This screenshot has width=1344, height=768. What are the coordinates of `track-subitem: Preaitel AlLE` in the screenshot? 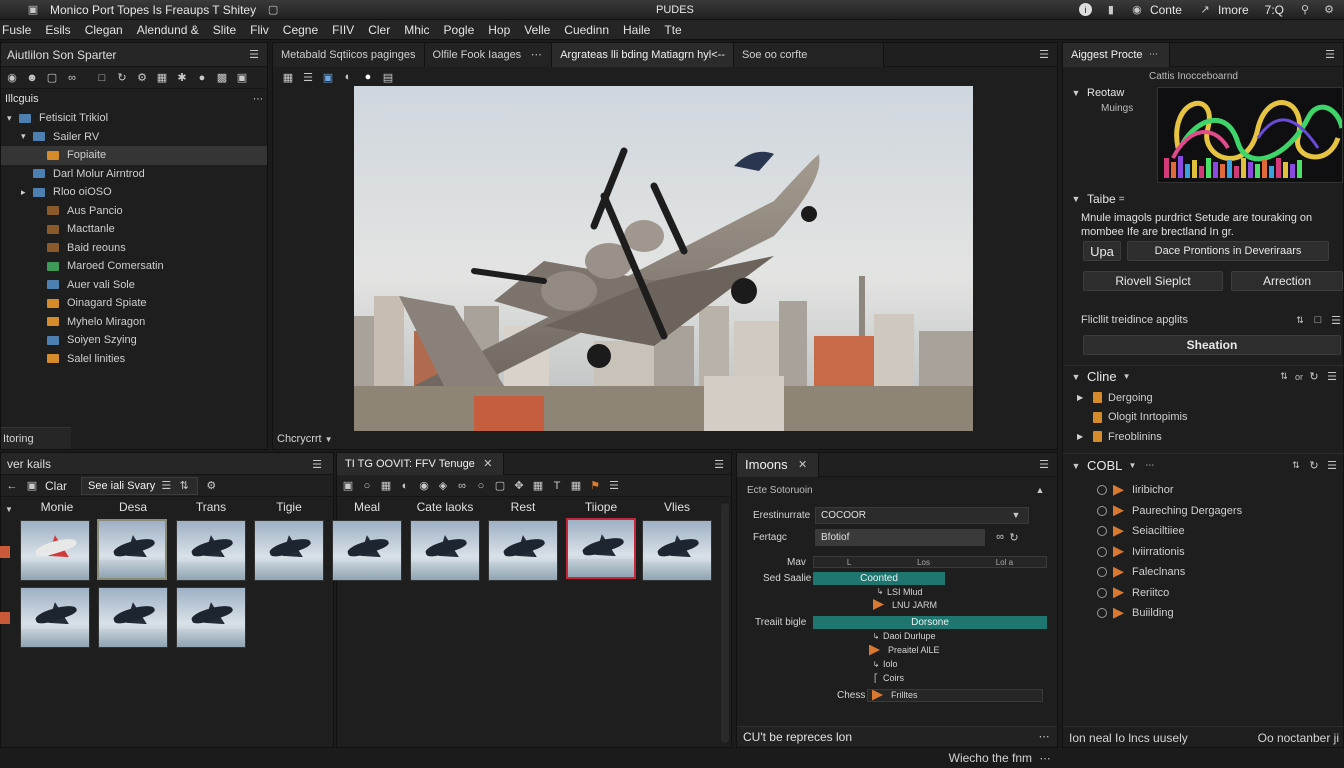 It's located at (897, 650).